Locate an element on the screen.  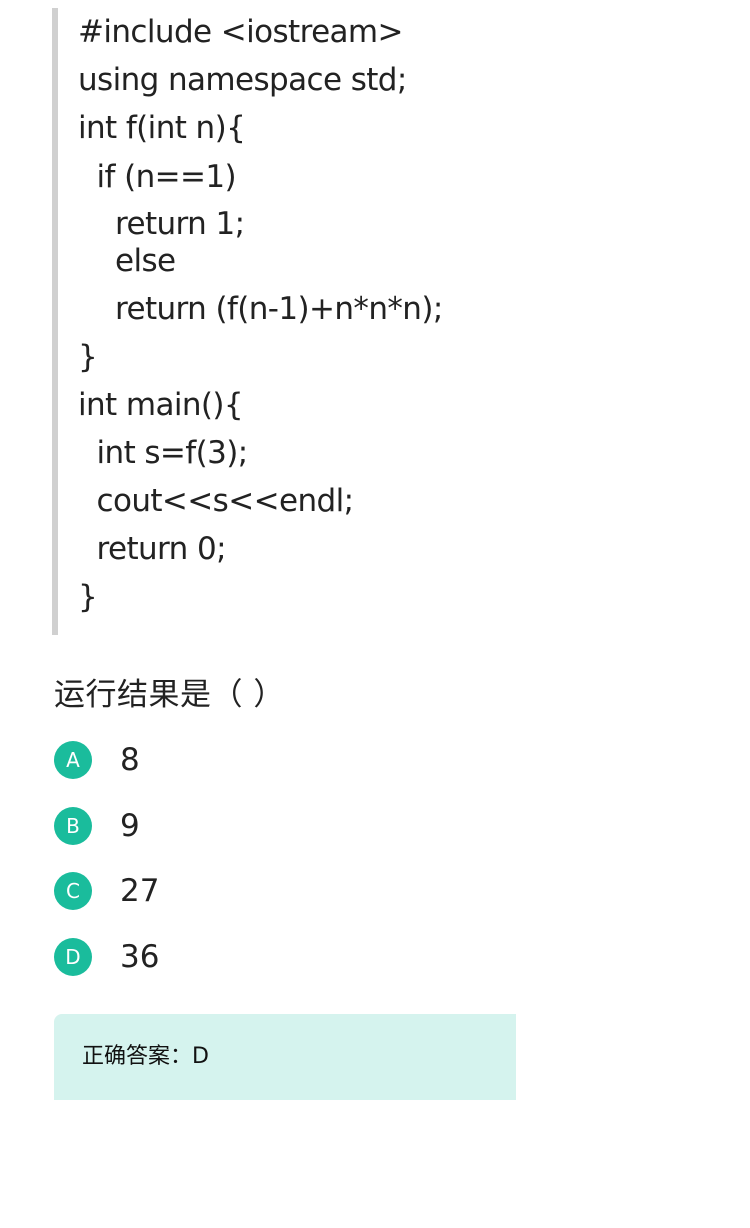
code-line: return 1; is located at coordinates (161, 224).